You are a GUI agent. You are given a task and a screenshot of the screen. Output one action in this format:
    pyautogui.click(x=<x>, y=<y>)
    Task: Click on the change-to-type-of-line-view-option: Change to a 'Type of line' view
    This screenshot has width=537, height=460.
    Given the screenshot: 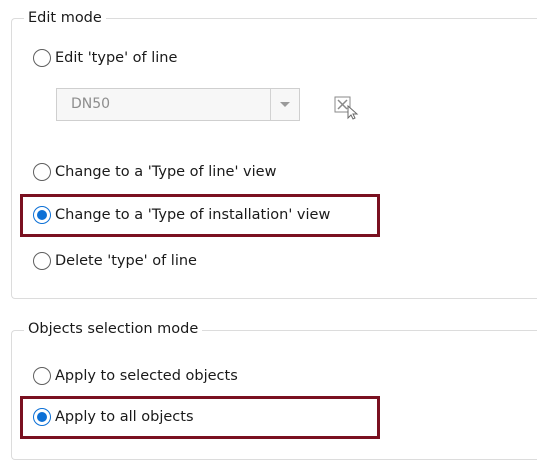 What is the action you would take?
    pyautogui.click(x=154, y=172)
    